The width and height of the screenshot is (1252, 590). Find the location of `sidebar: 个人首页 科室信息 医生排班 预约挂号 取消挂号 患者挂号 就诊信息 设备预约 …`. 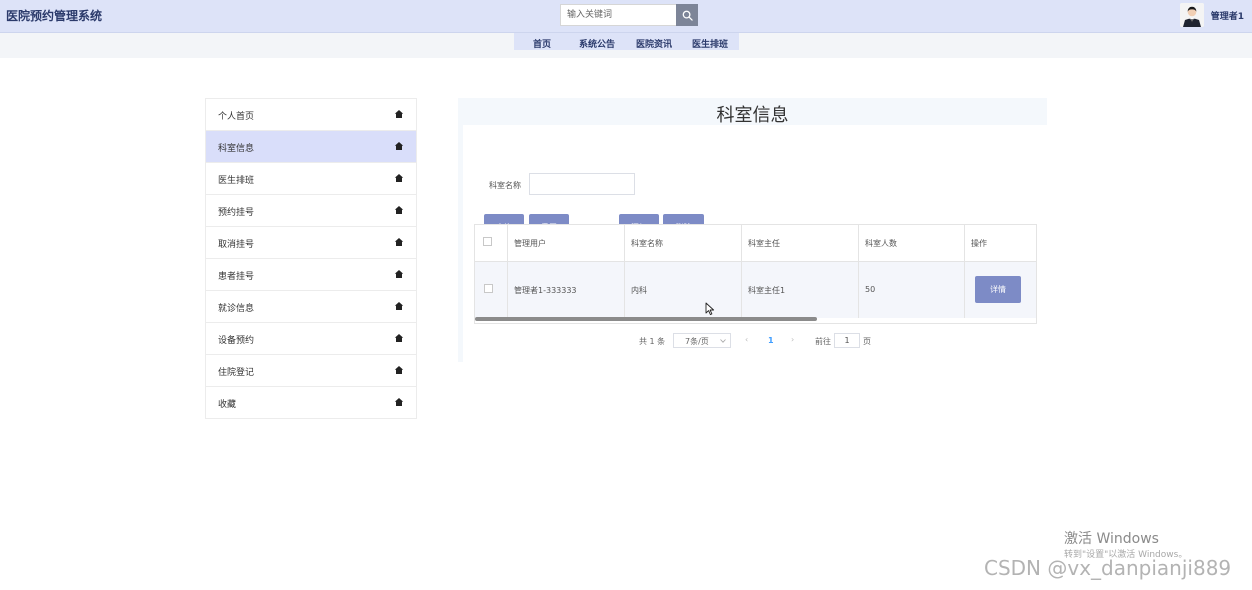

sidebar: 个人首页 科室信息 医生排班 预约挂号 取消挂号 患者挂号 就诊信息 设备预约 … is located at coordinates (311, 258).